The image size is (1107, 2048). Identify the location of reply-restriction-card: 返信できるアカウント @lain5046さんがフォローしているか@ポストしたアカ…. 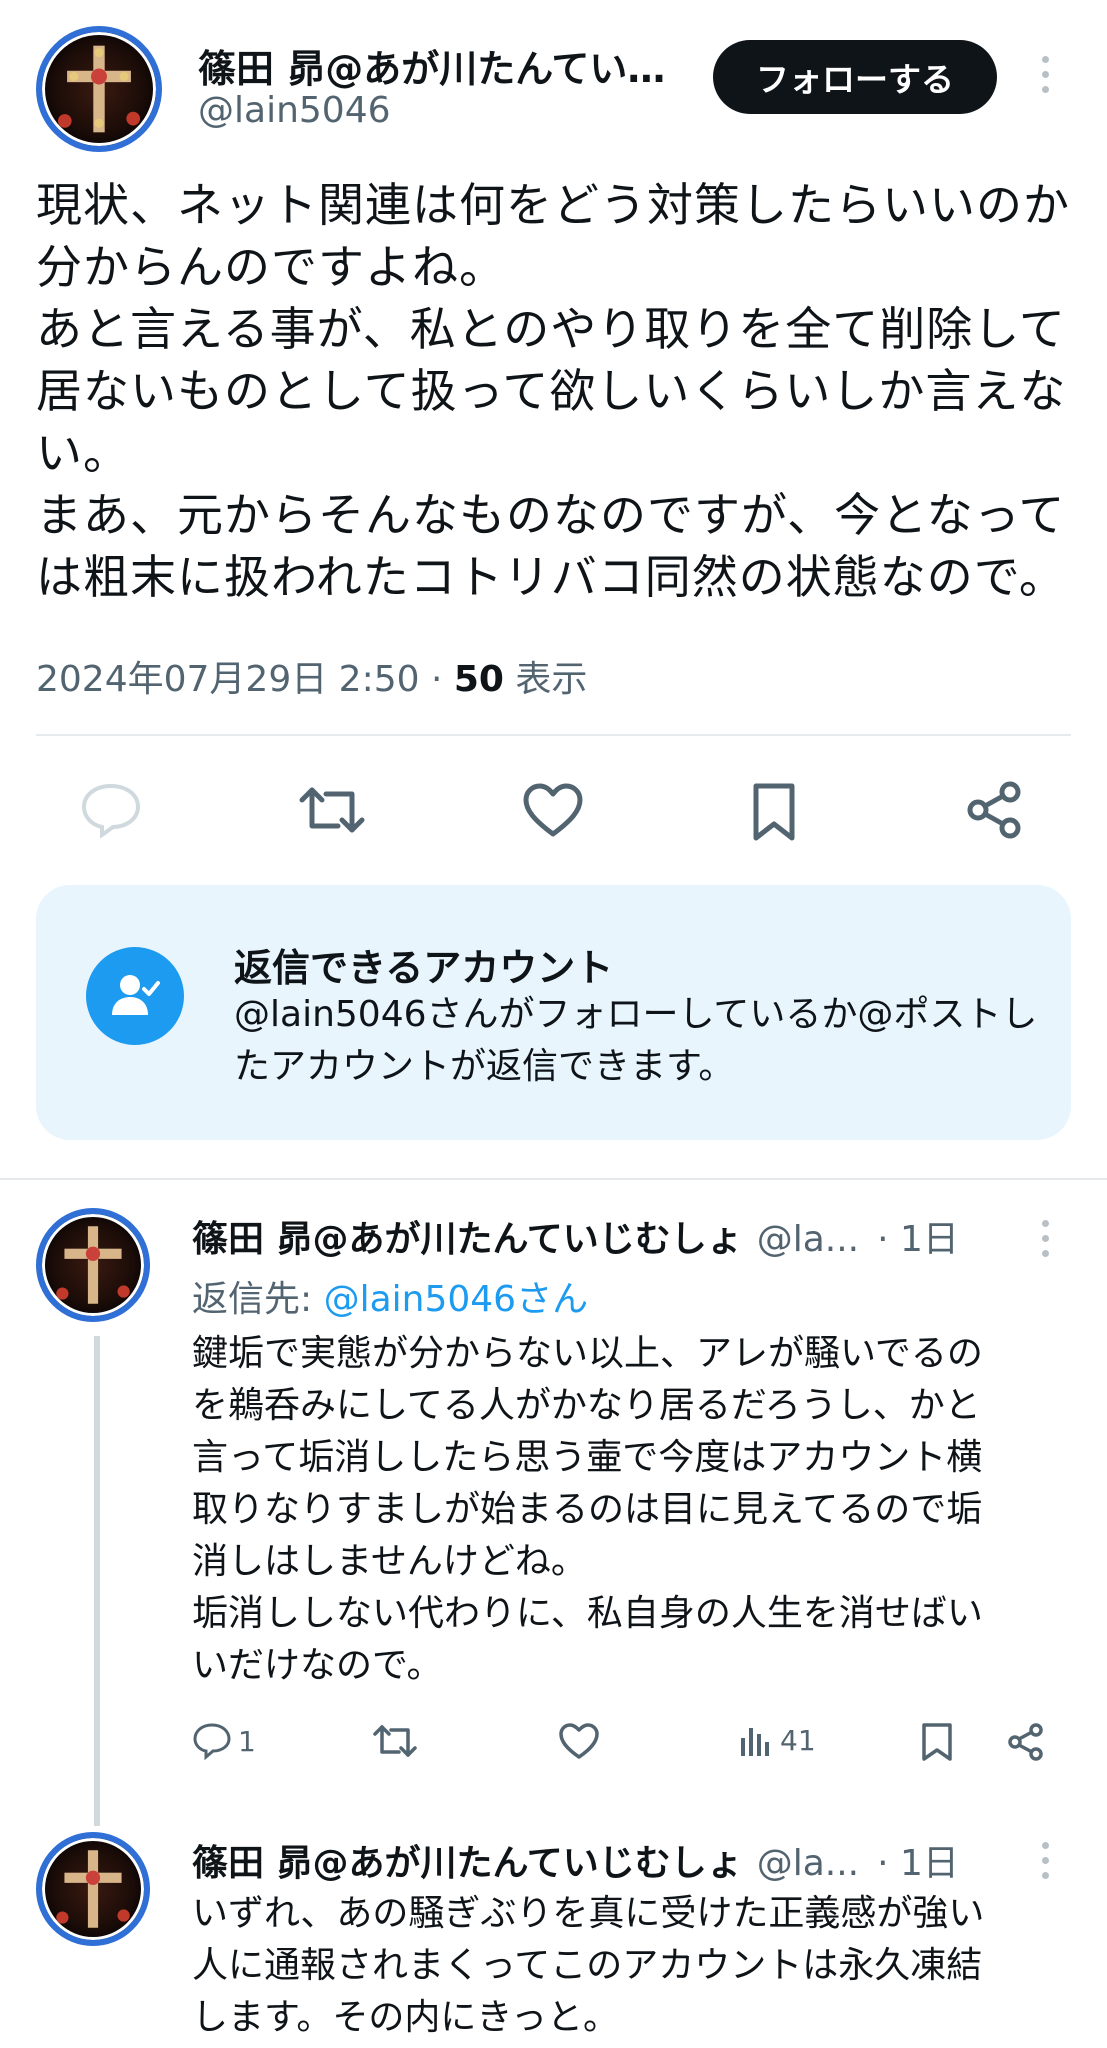
(553, 1012).